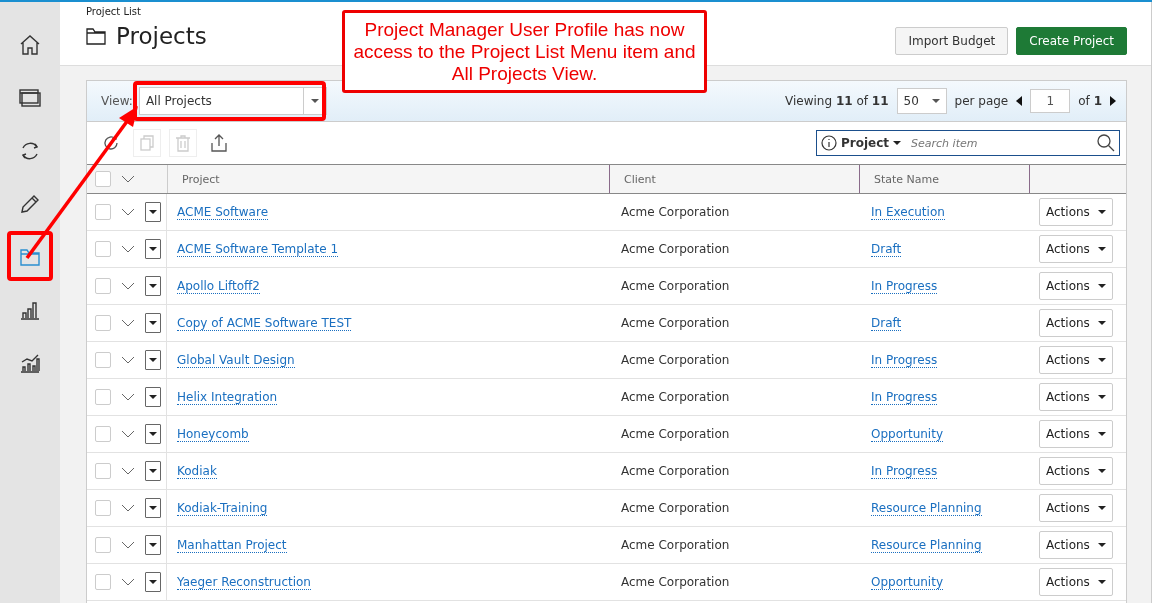 This screenshot has height=603, width=1152. What do you see at coordinates (146, 11) in the screenshot?
I see `breadcrumb: Project List` at bounding box center [146, 11].